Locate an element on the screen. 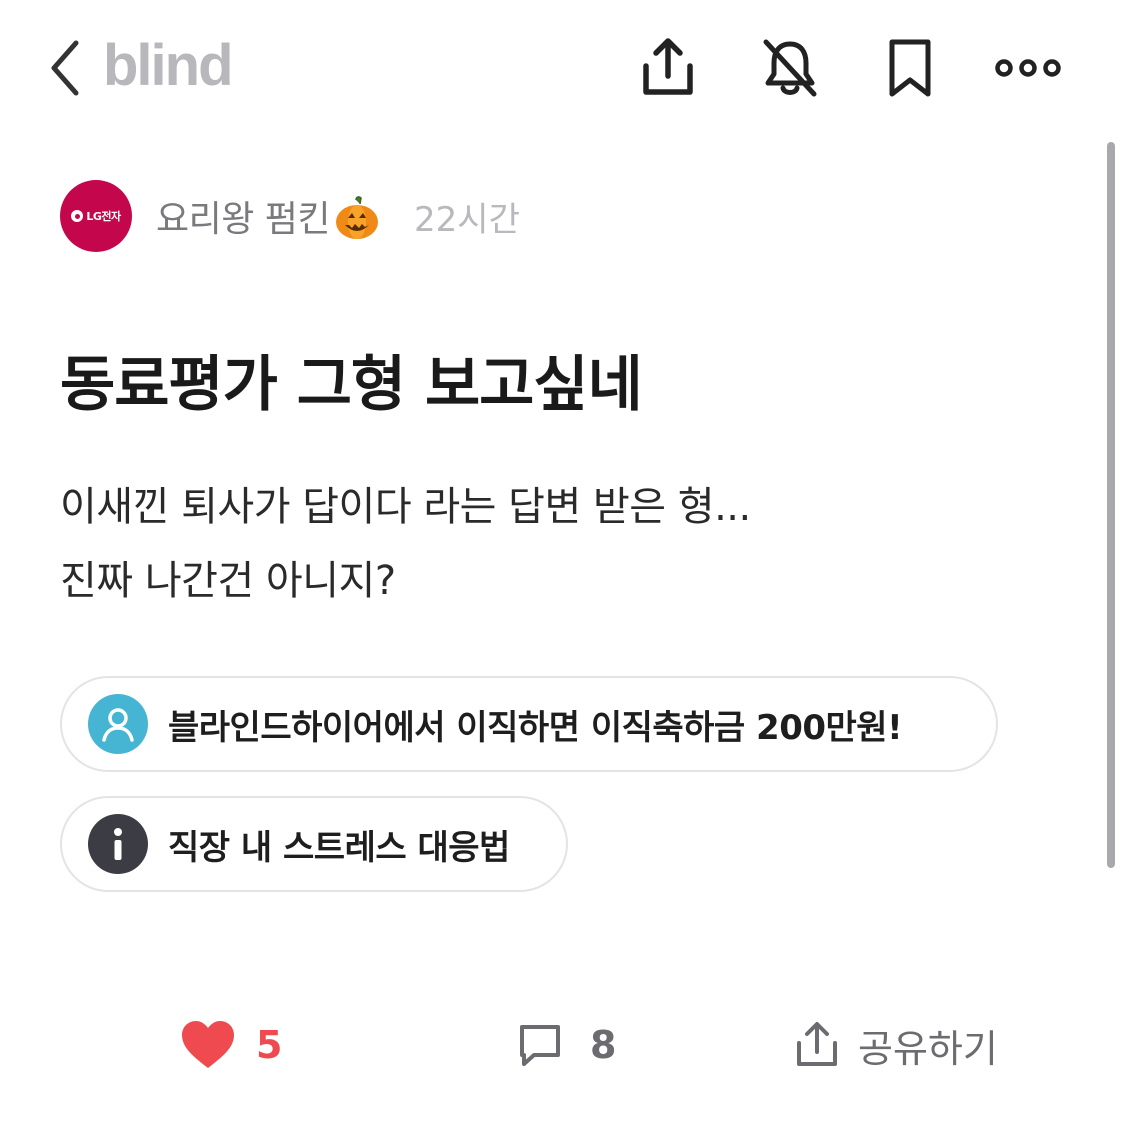 The width and height of the screenshot is (1125, 1138). more-button is located at coordinates (1028, 68).